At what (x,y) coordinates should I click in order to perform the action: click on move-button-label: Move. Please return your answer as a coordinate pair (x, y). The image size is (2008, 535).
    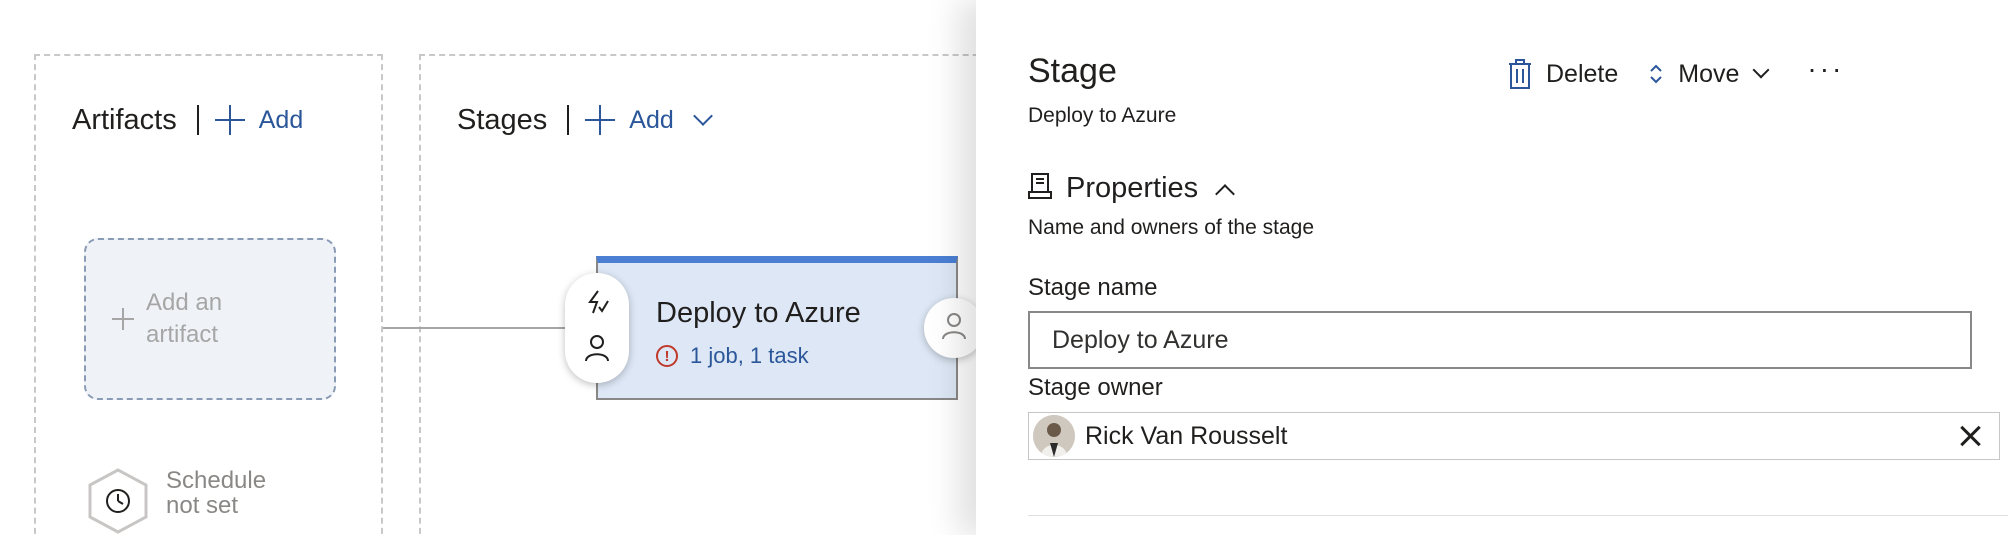
    Looking at the image, I should click on (1709, 73).